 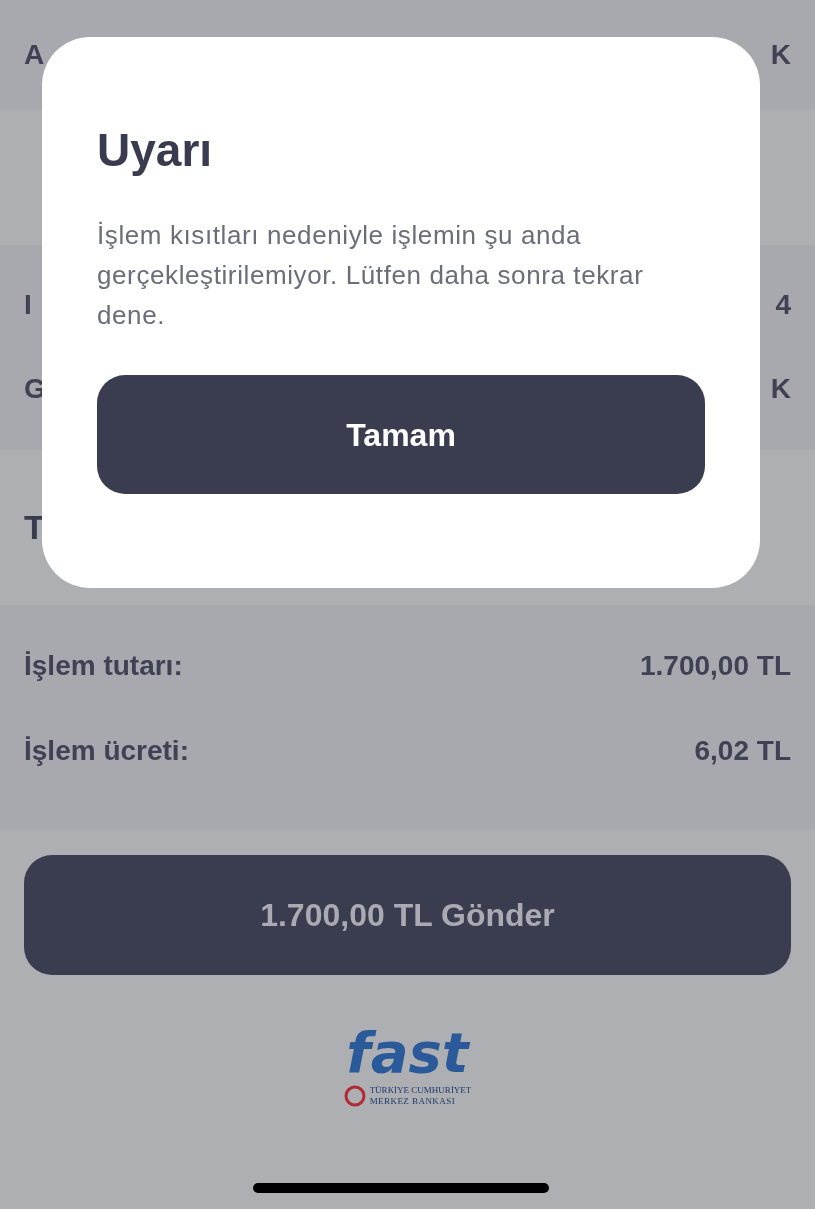 I want to click on section-title: T, so click(x=34, y=527).